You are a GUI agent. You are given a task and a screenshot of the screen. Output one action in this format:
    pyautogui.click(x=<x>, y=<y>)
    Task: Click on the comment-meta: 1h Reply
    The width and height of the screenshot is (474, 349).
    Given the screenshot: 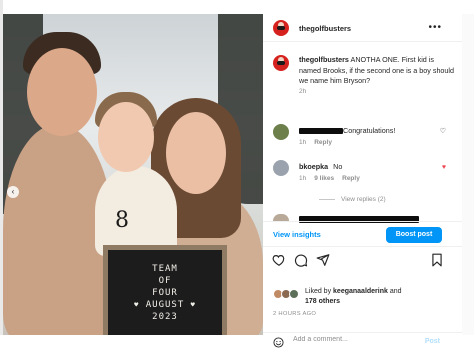 What is the action you would take?
    pyautogui.click(x=319, y=142)
    